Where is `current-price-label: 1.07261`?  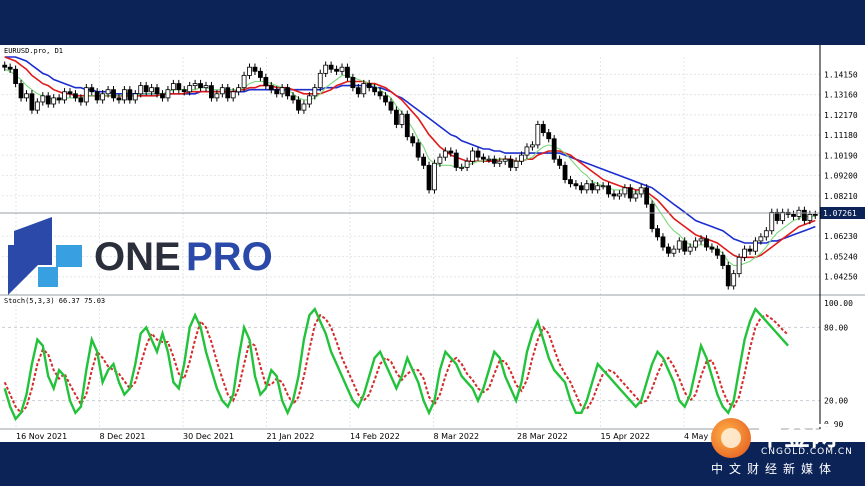
current-price-label: 1.07261 is located at coordinates (840, 213).